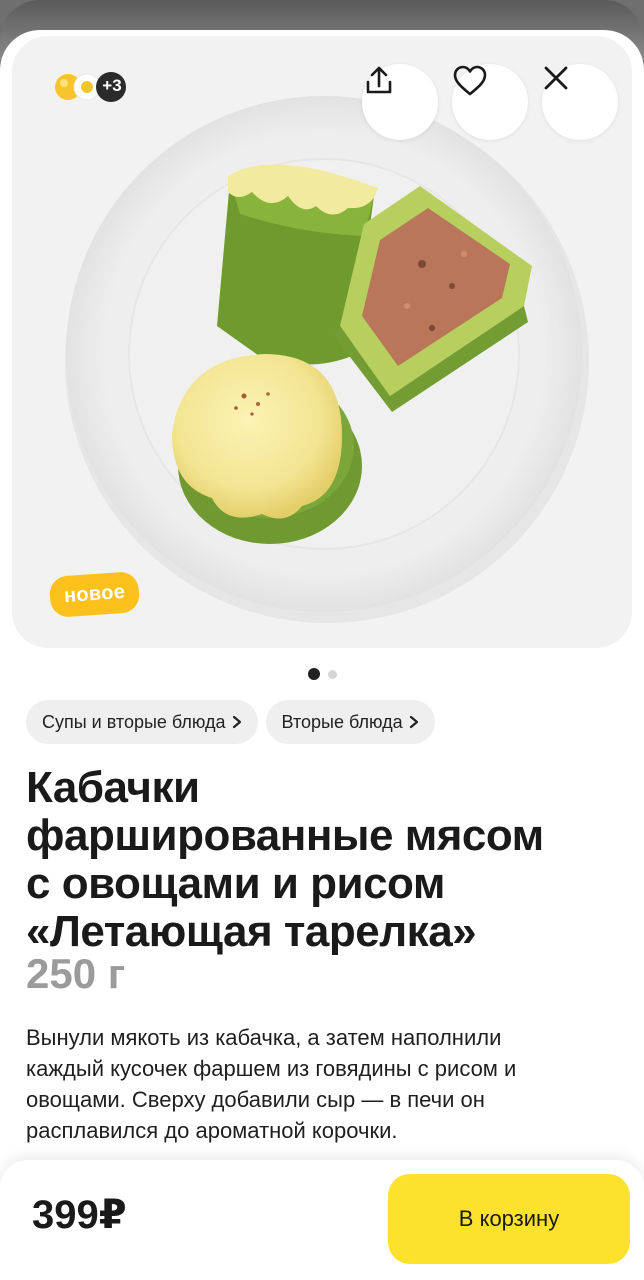 The width and height of the screenshot is (644, 1280). Describe the element at coordinates (251, 931) in the screenshot. I see `product-title-line: «Летающая тарелка»` at that location.